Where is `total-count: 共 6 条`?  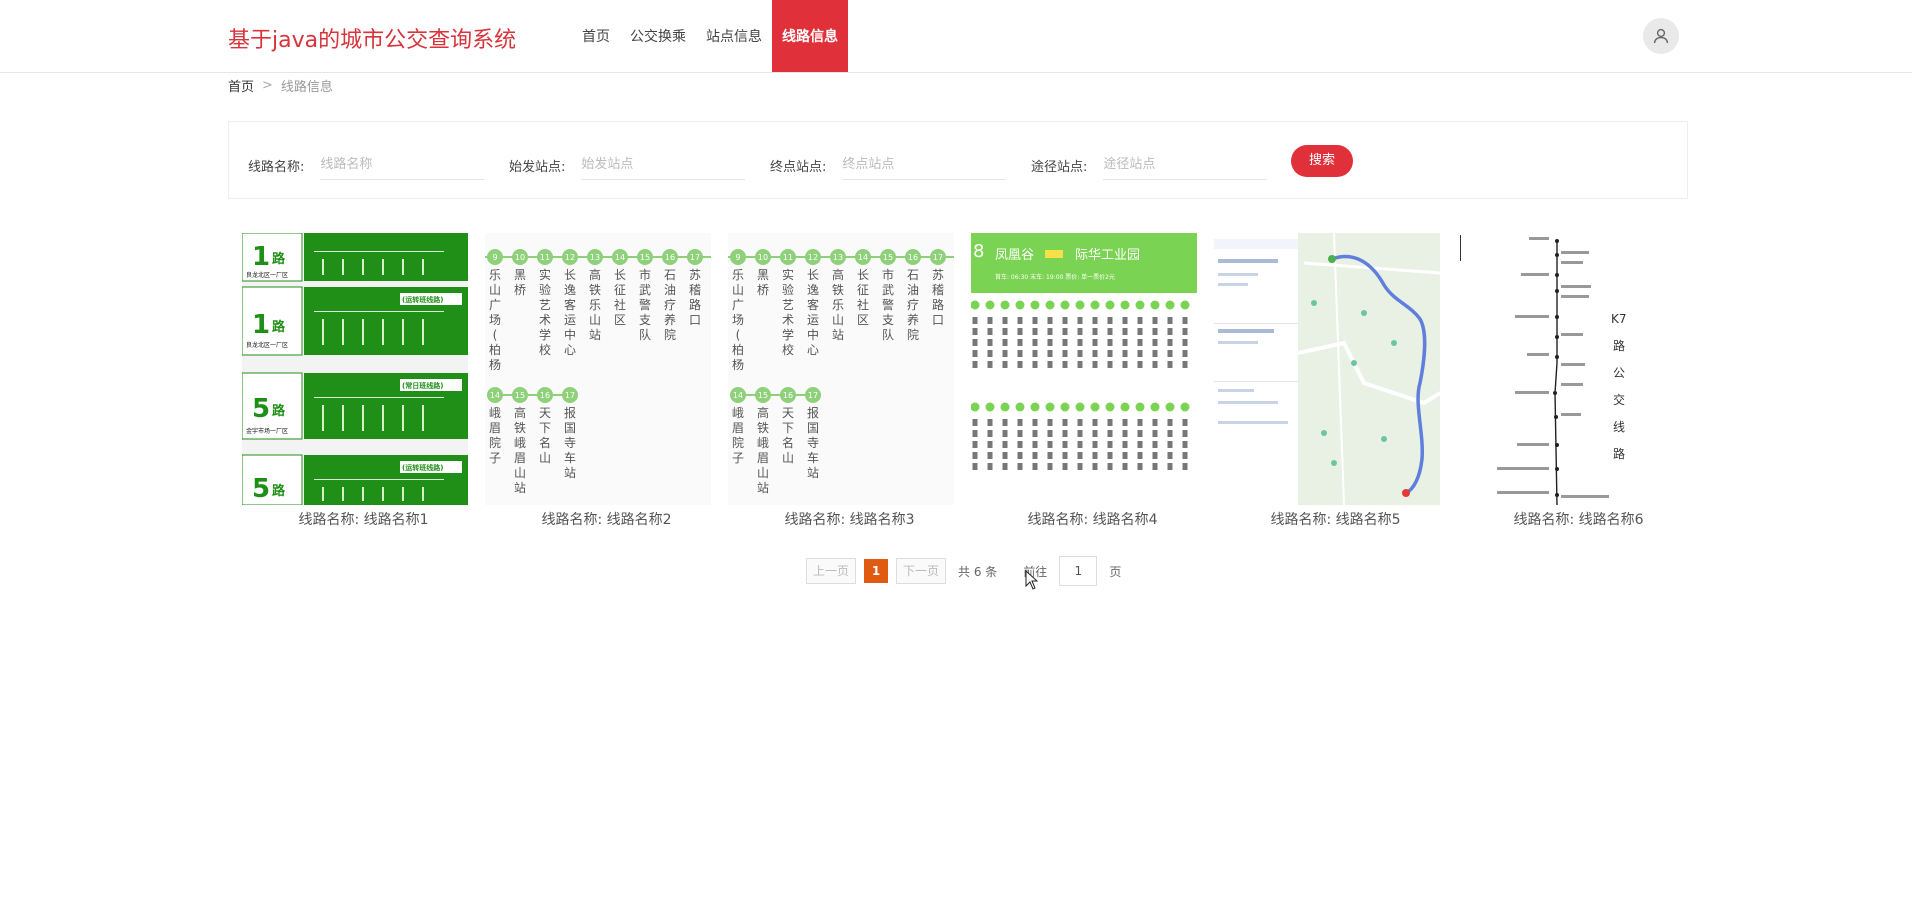 total-count: 共 6 条 is located at coordinates (978, 571).